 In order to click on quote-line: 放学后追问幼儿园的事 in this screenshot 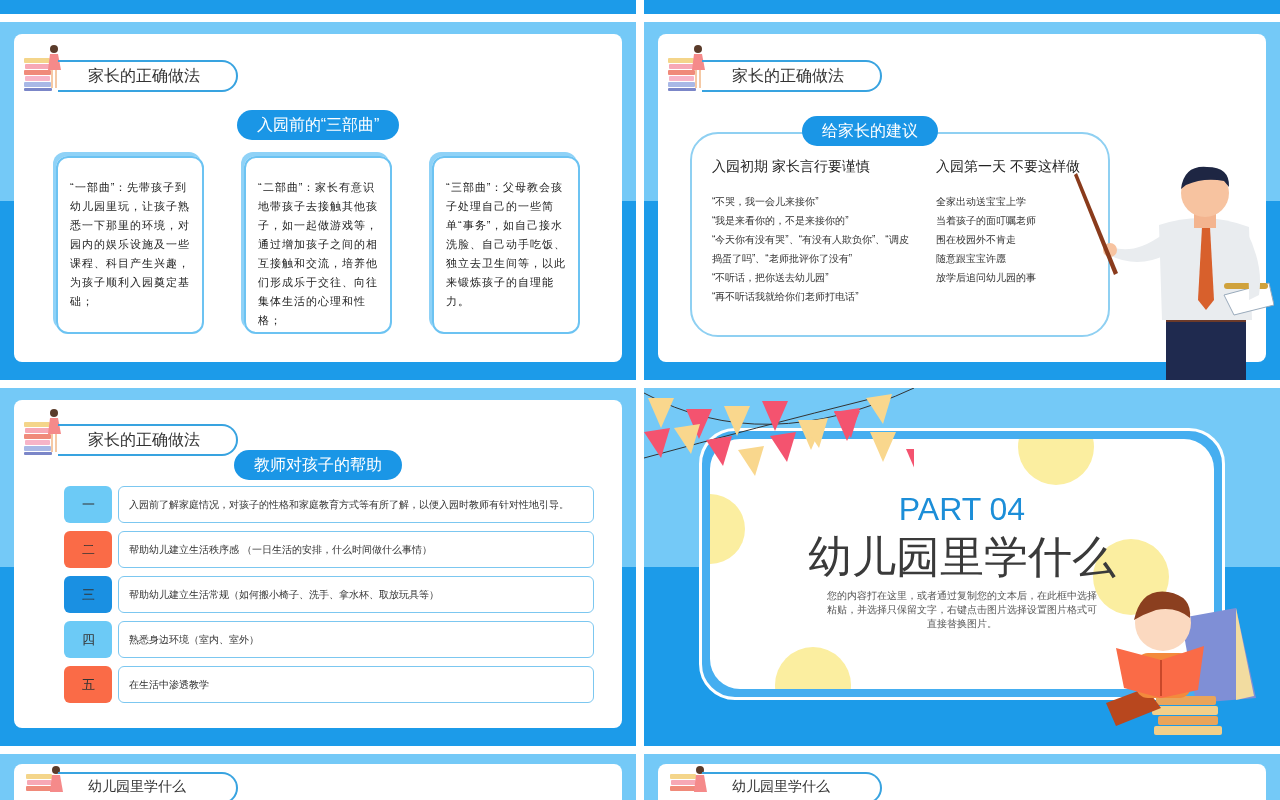, I will do `click(986, 278)`.